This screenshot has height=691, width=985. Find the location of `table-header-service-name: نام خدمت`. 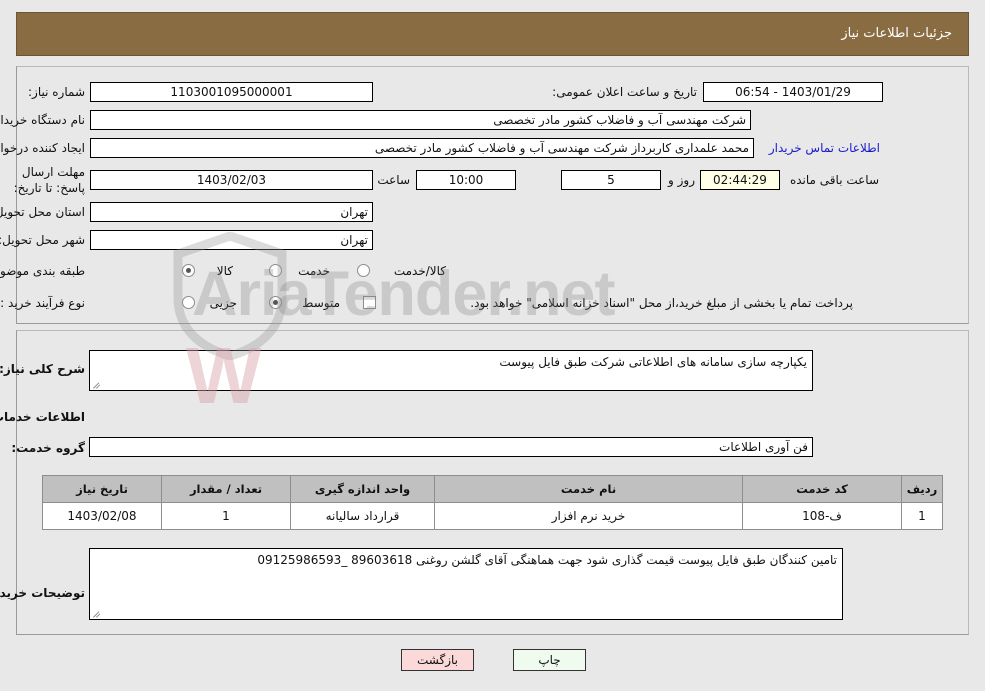

table-header-service-name: نام خدمت is located at coordinates (588, 489).